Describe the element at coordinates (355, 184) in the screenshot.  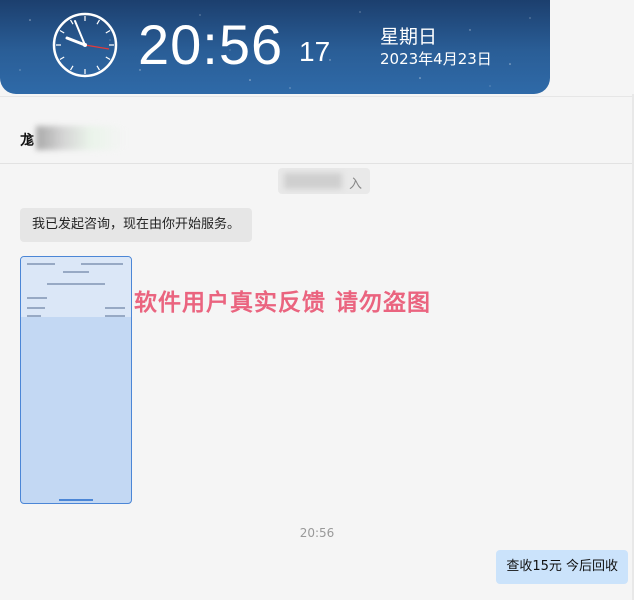
I see `system-notice-text: 入` at that location.